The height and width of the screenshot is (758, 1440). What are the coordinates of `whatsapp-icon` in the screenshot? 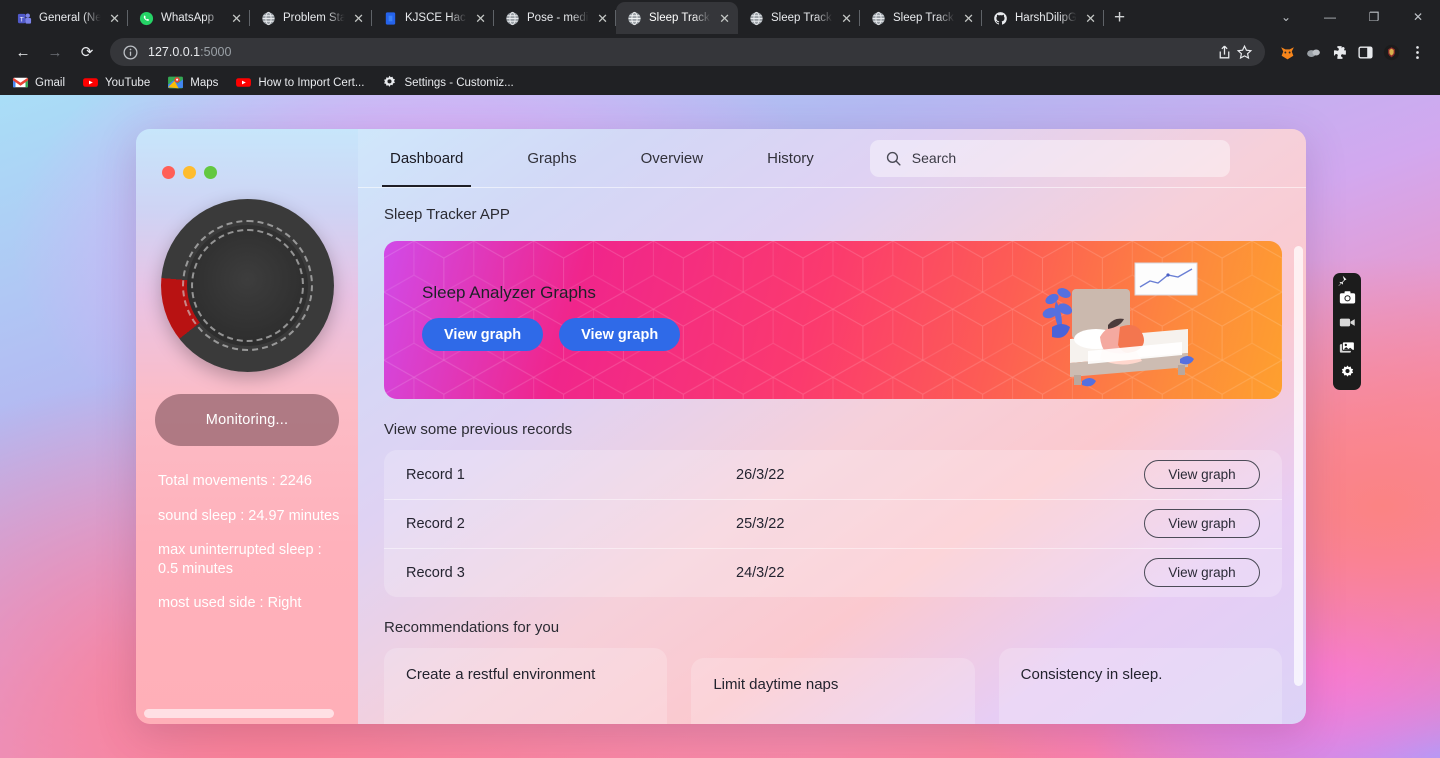 It's located at (146, 18).